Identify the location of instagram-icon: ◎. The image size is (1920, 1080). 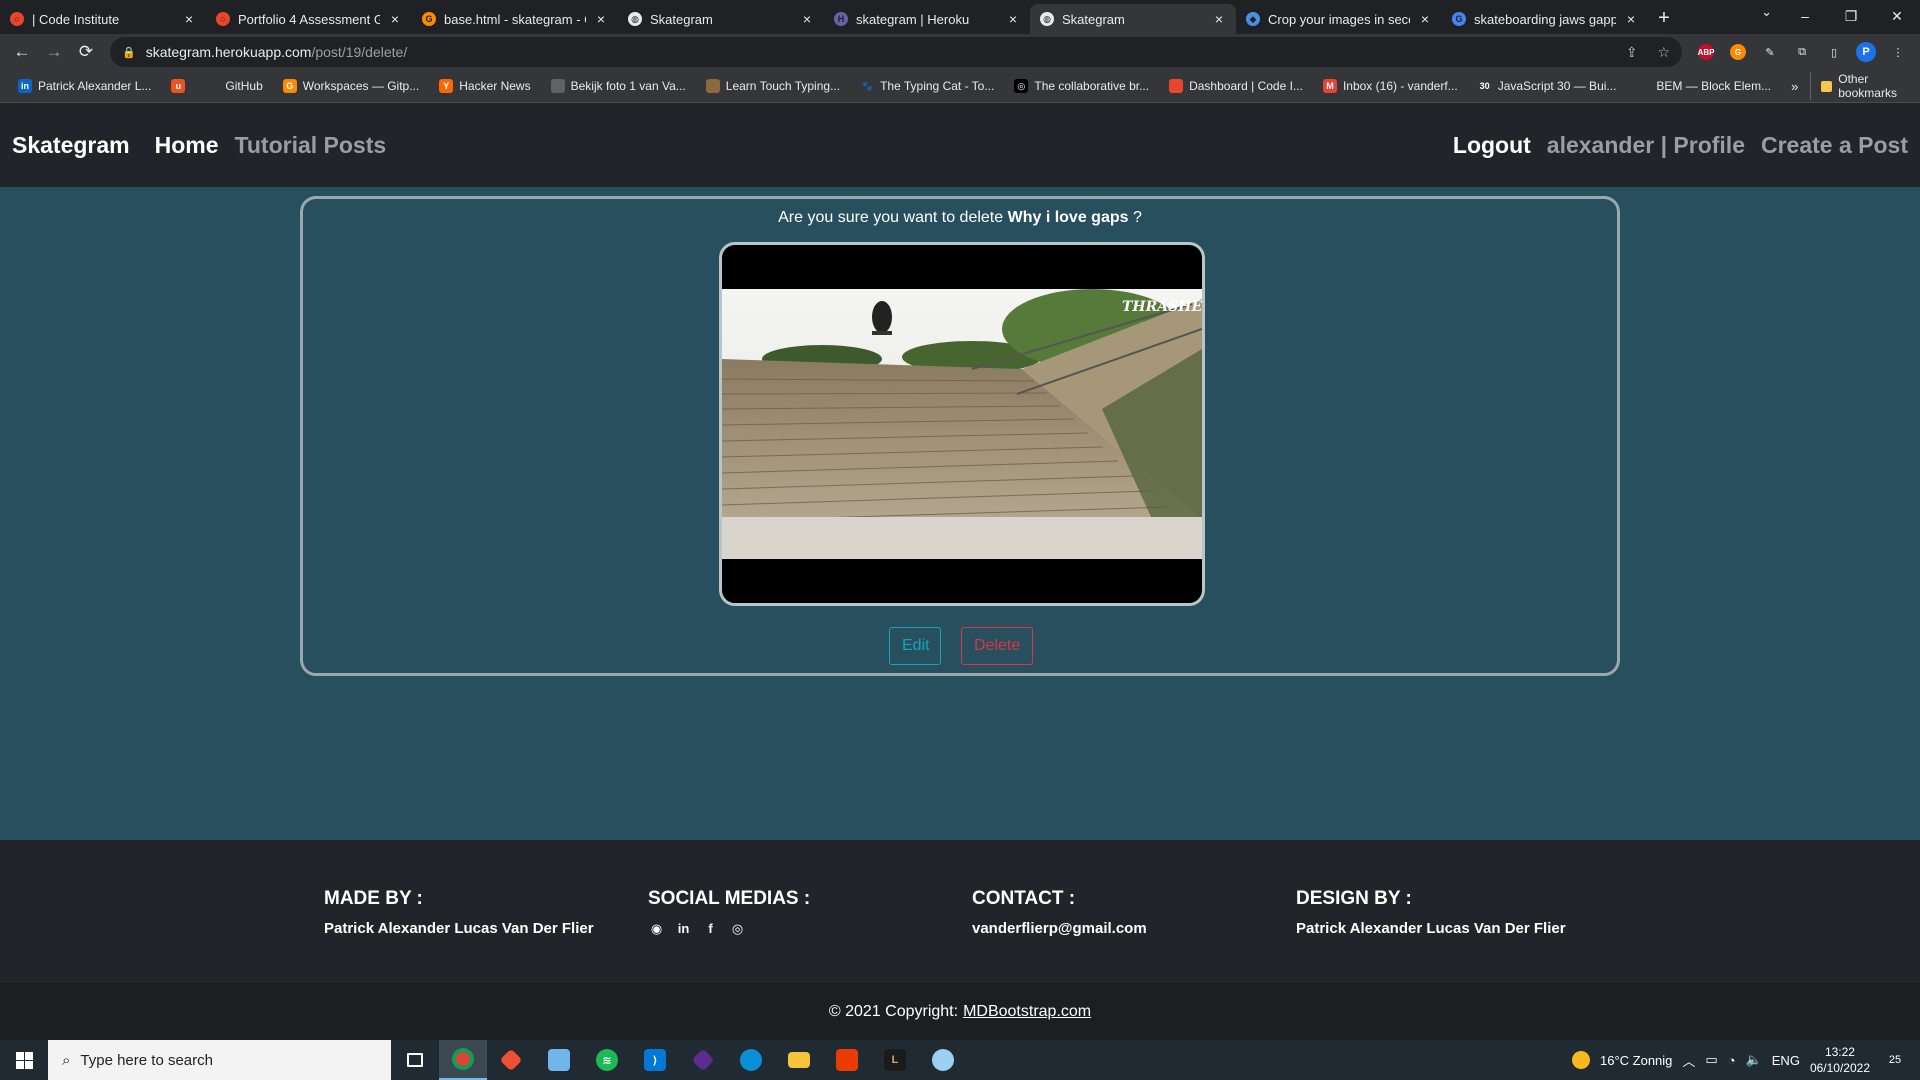
(737, 928).